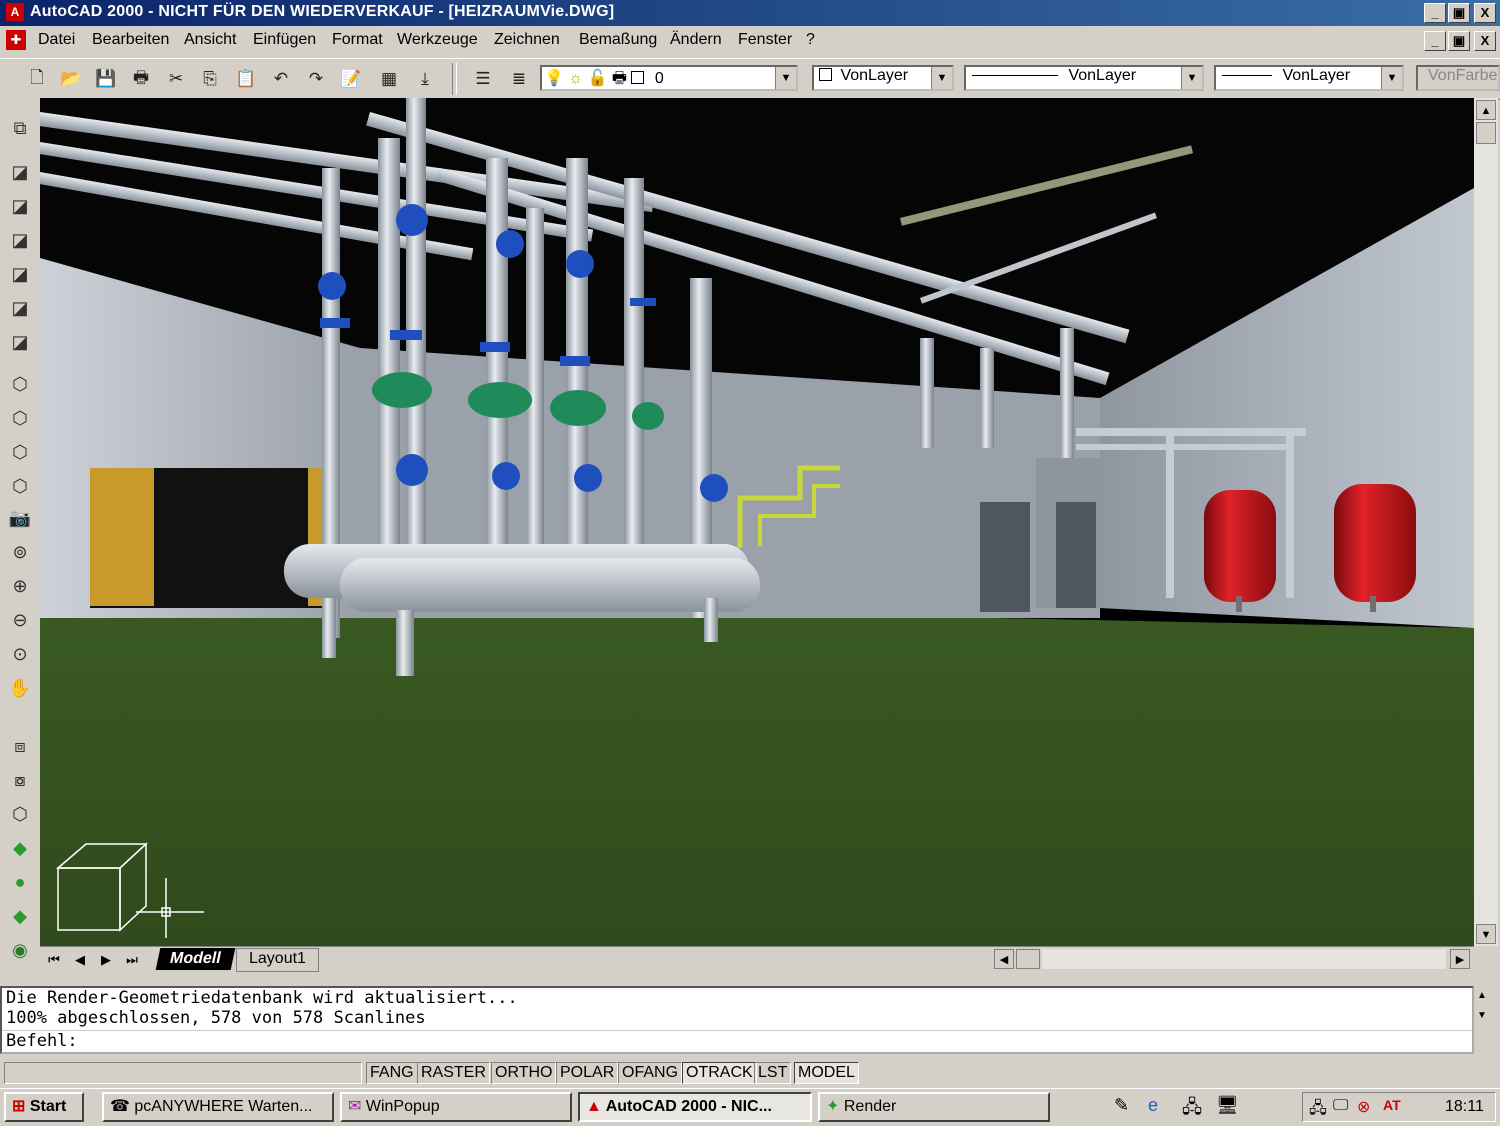  Describe the element at coordinates (20, 452) in the screenshot. I see `ne-iso-view-icon: ⬡` at that location.